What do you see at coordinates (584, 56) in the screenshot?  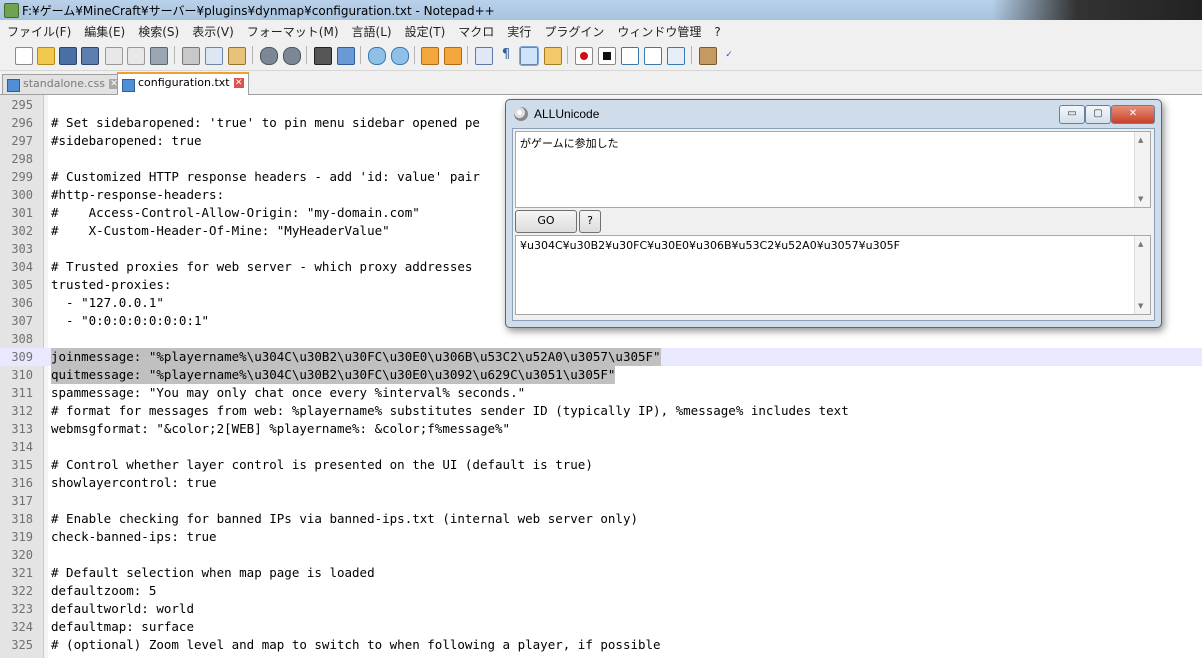 I see `record-macro-icon` at bounding box center [584, 56].